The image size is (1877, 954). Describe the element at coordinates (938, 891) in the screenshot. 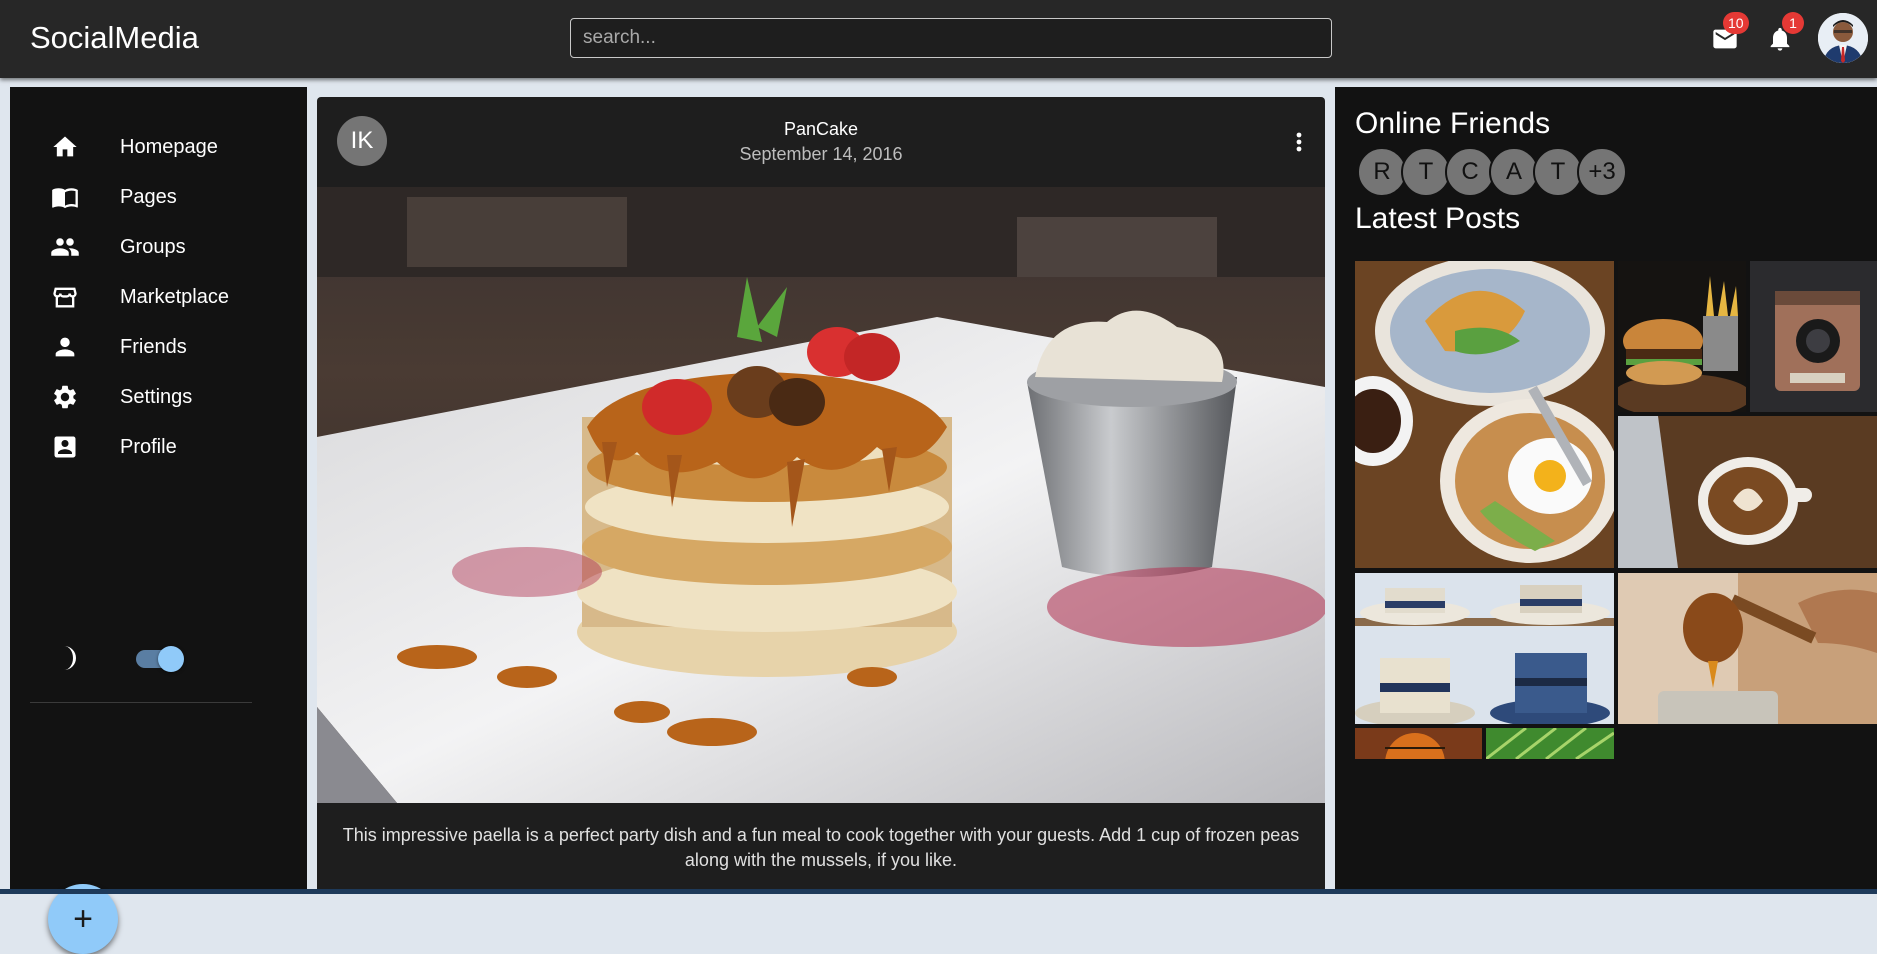

I see `window-bottom-edge` at that location.